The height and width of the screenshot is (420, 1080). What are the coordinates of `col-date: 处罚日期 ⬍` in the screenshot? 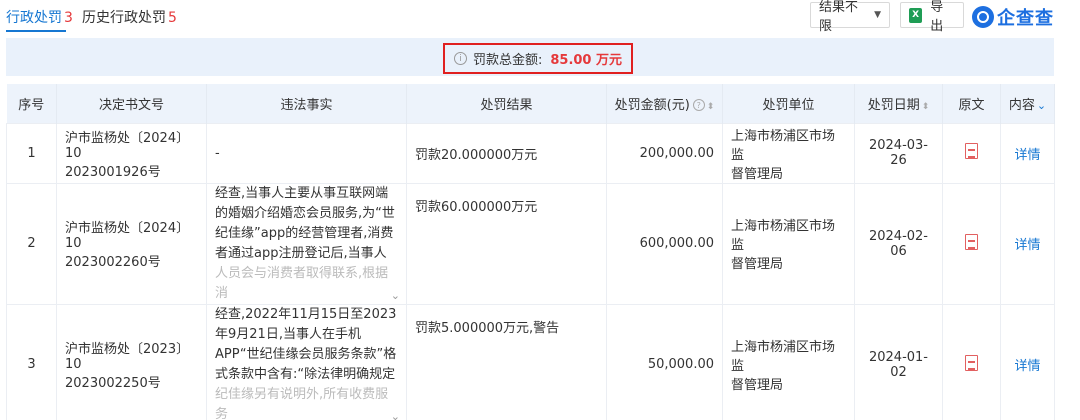 It's located at (898, 103).